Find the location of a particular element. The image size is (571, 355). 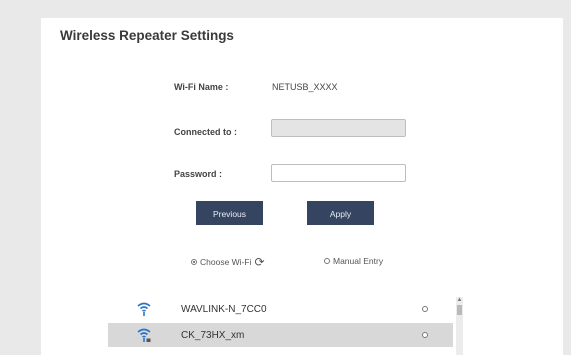

wifi-network-row-selected: CK_73HX_xm is located at coordinates (280, 335).